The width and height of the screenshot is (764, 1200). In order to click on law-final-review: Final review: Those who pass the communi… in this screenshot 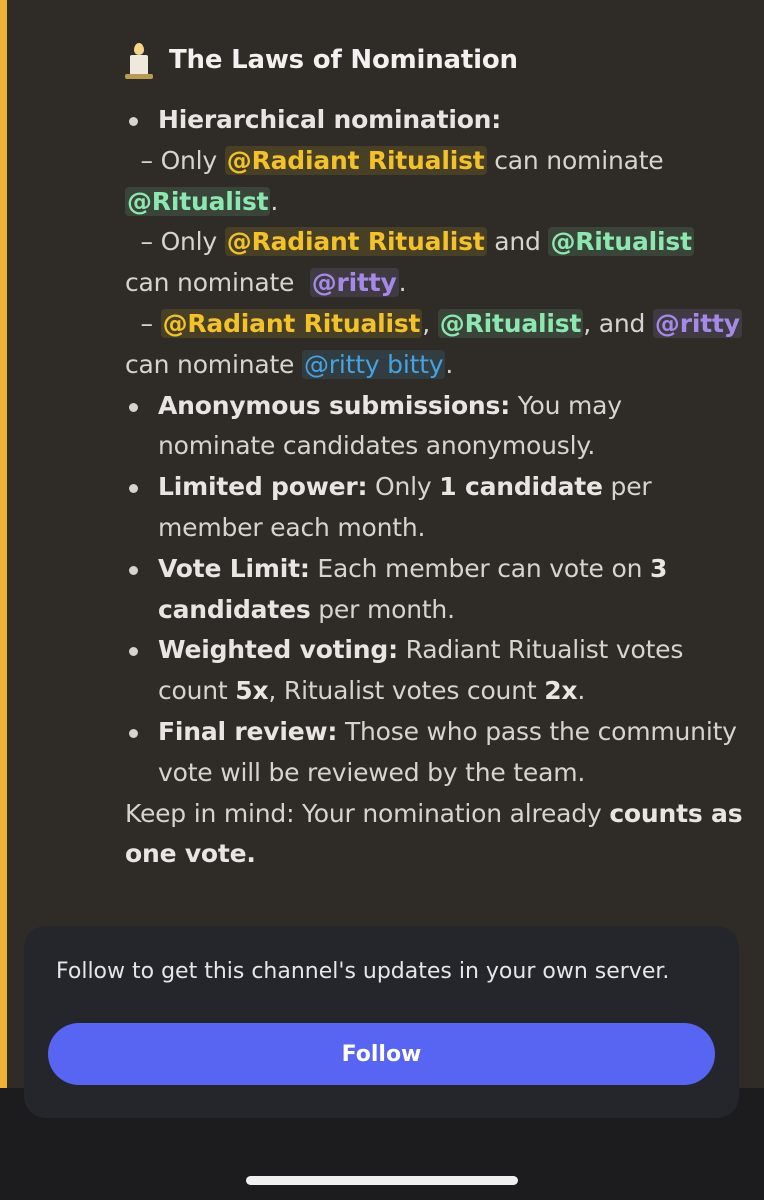, I will do `click(435, 753)`.